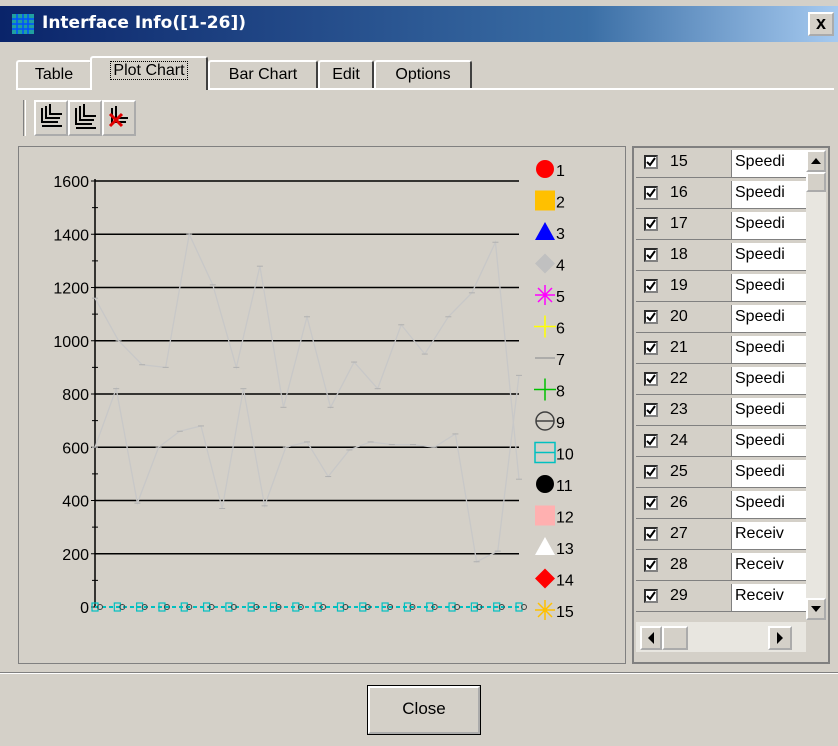 This screenshot has height=746, width=838. I want to click on y-tick-label: 1000, so click(71, 342).